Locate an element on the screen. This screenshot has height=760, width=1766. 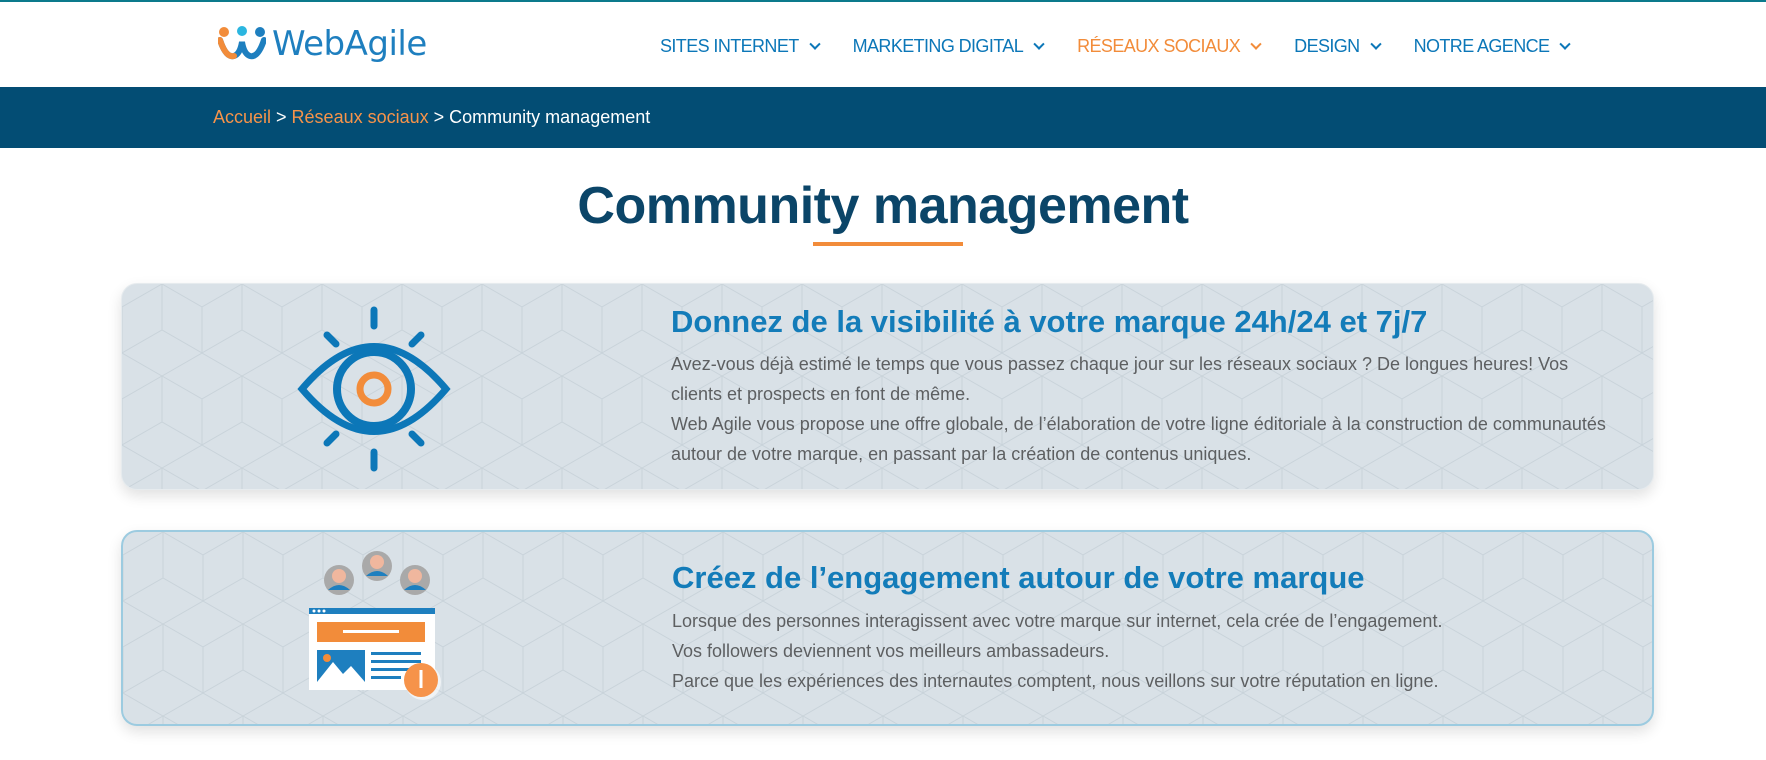
nav-item-label: MARKETING DIGITAL is located at coordinates (938, 46).